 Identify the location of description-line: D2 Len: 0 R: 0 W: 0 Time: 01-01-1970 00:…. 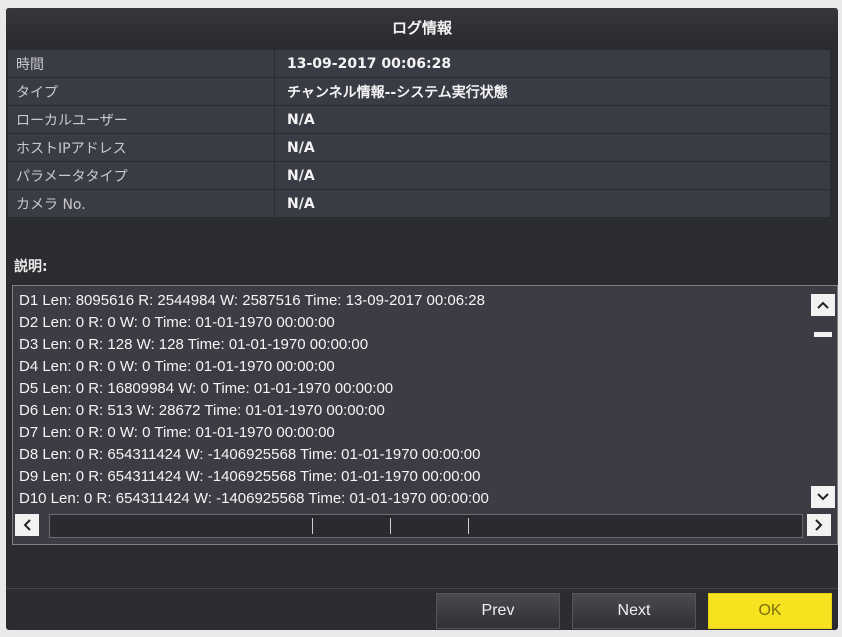
(177, 322).